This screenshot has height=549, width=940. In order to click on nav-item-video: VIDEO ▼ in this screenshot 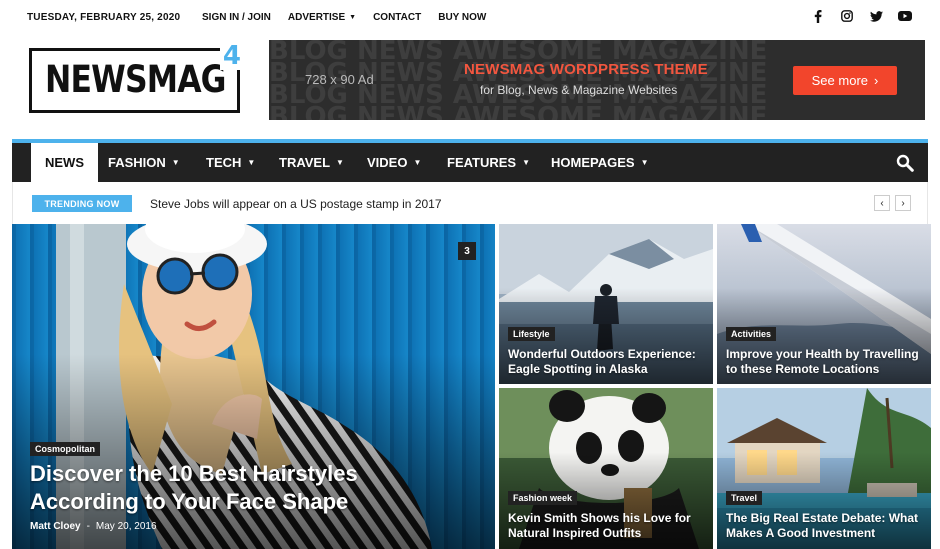, I will do `click(394, 162)`.